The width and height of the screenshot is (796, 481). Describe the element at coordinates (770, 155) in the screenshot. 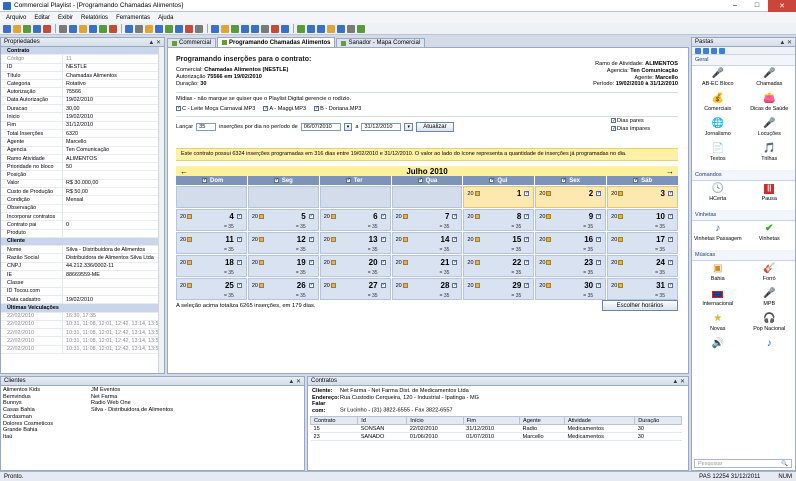

I see `pasta-item: 🎵 Trilhas` at that location.